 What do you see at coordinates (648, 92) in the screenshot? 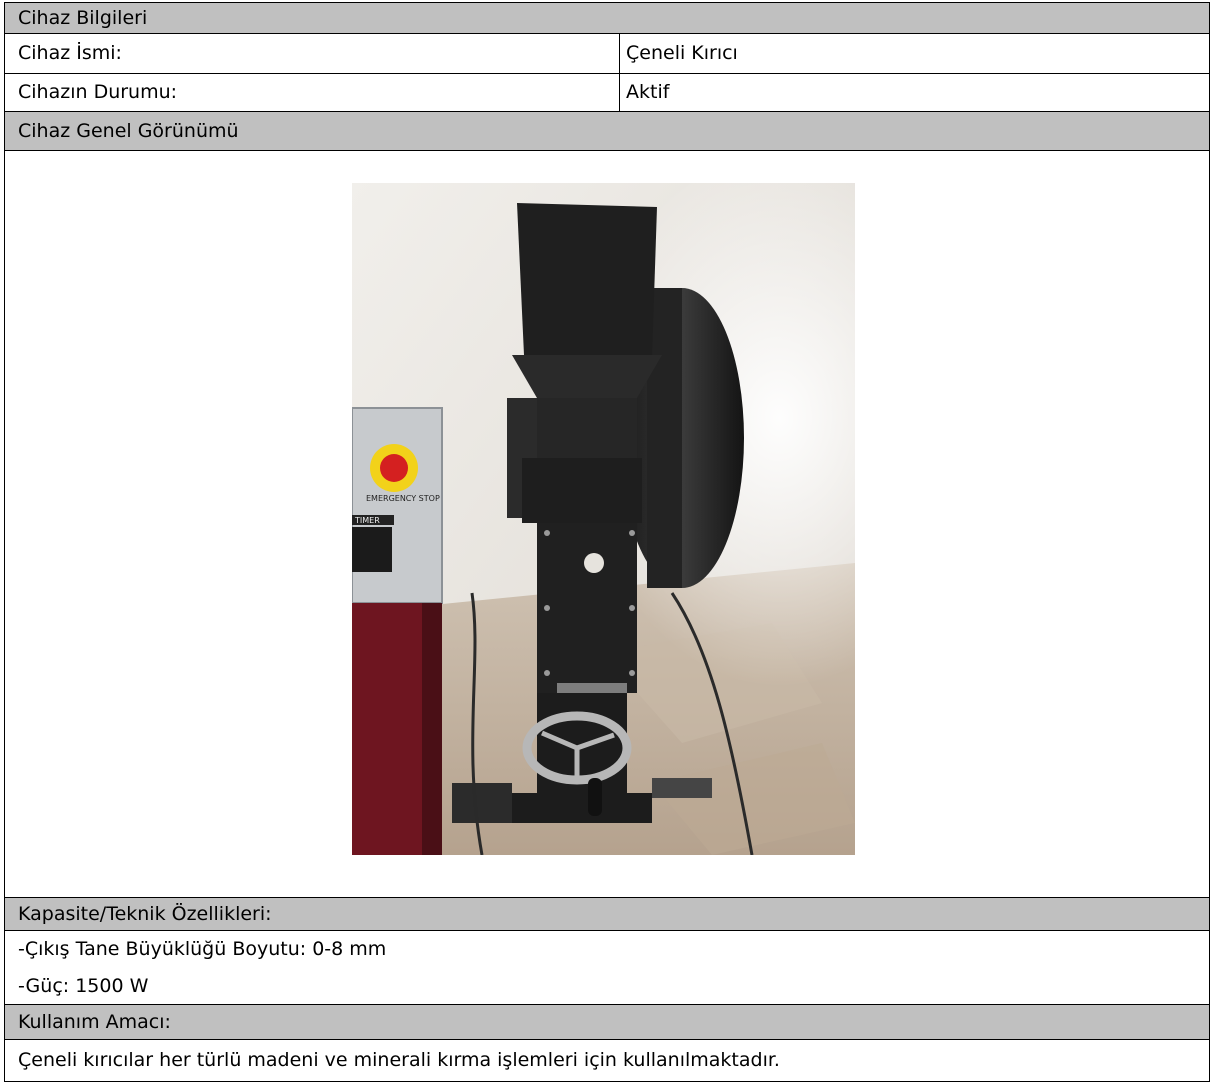
I see `device-status-value: Aktif` at bounding box center [648, 92].